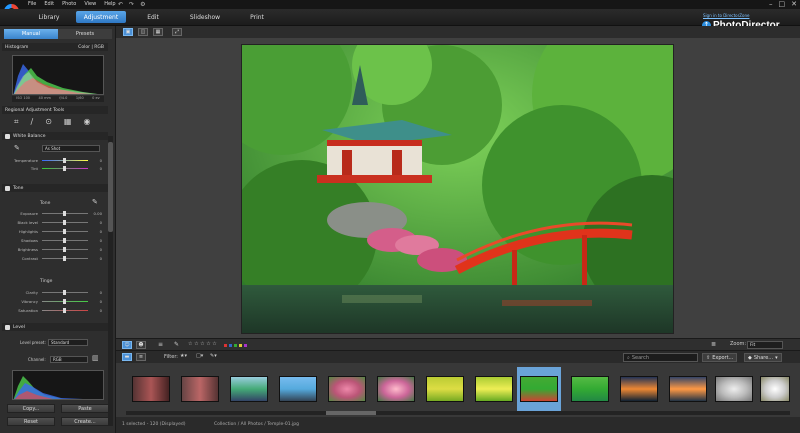  What do you see at coordinates (127, 357) in the screenshot?
I see `filmstrip-view-icon: ▬` at bounding box center [127, 357].